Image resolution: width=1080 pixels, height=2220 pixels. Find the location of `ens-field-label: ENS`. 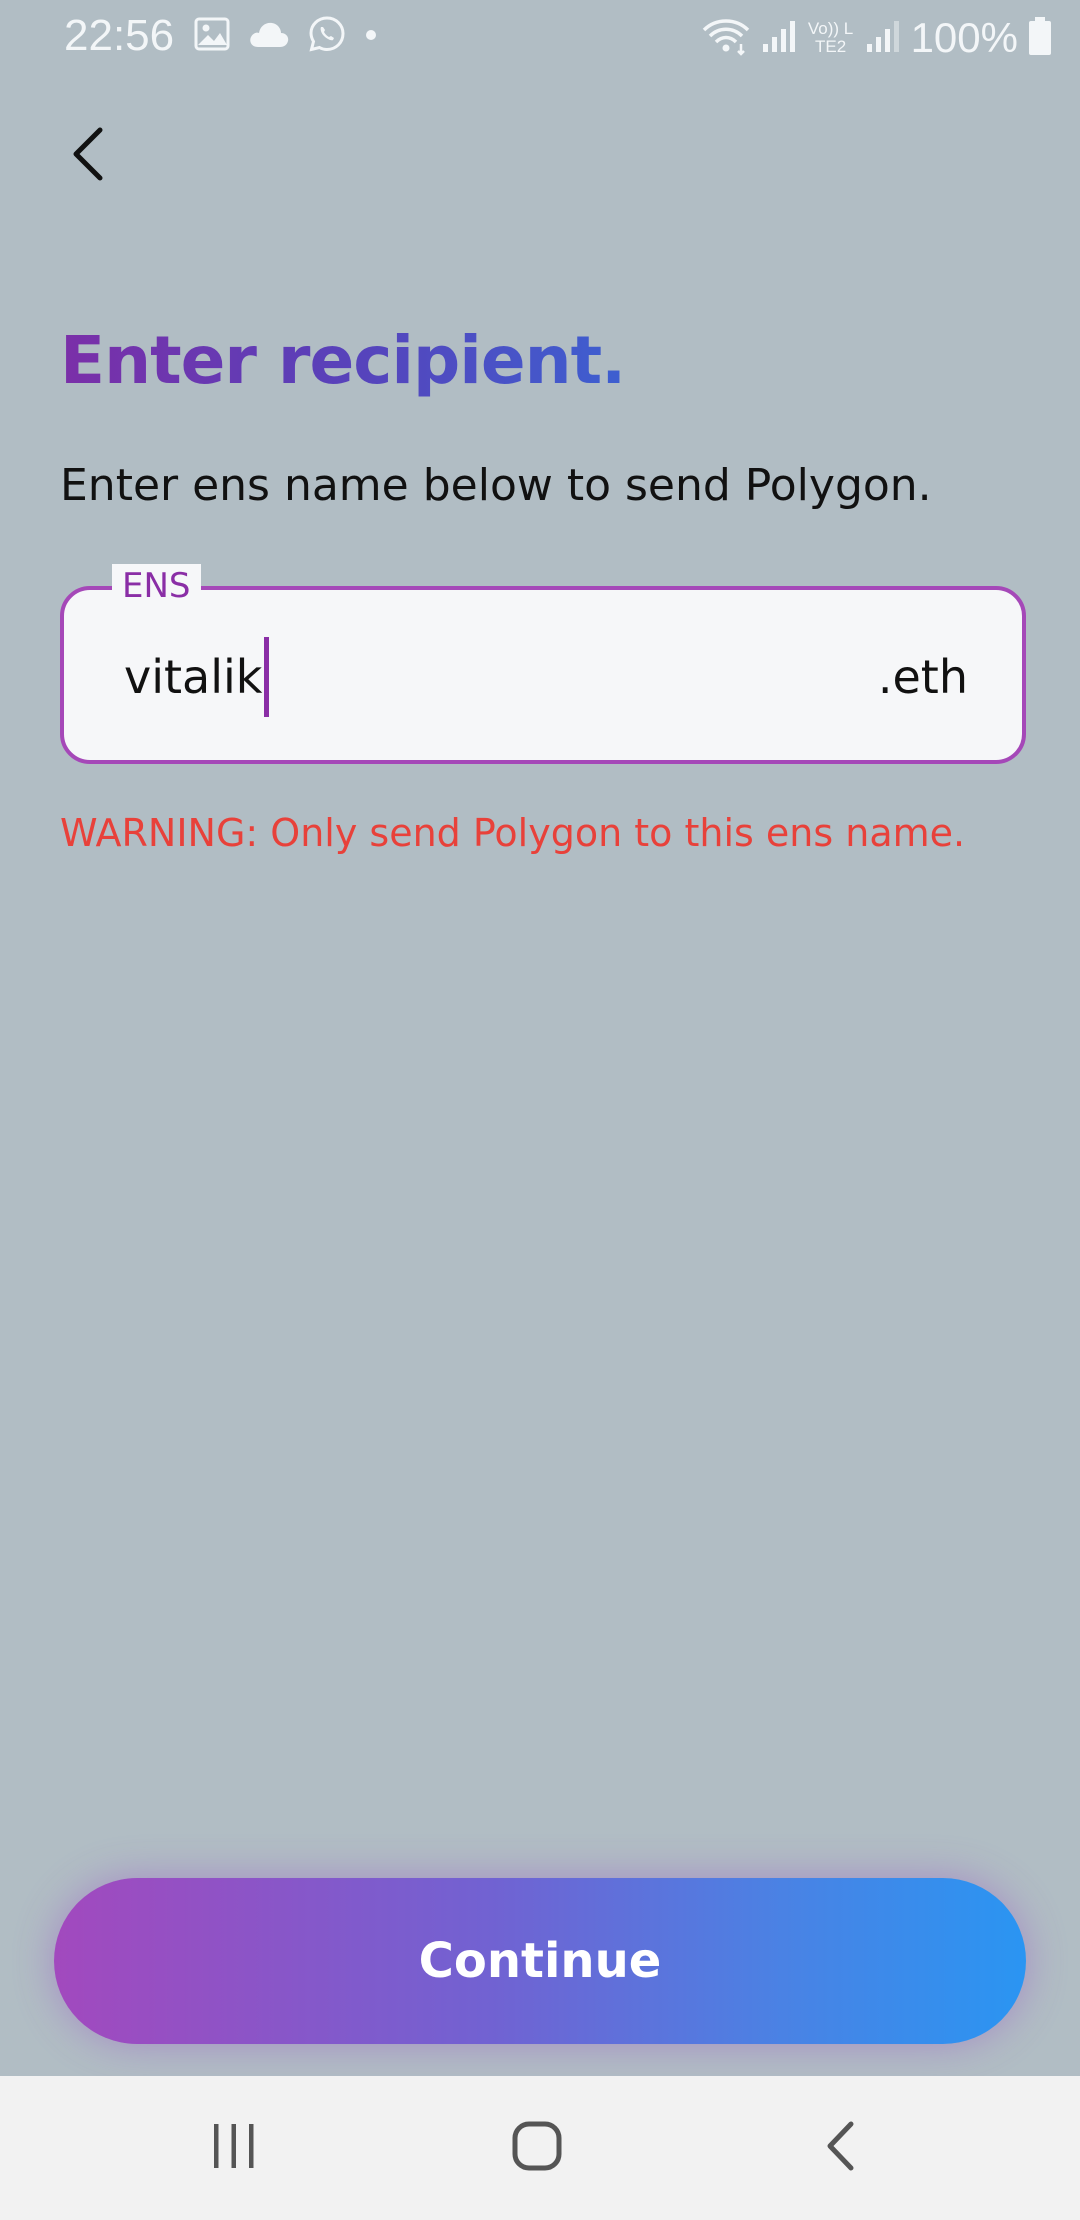

ens-field-label: ENS is located at coordinates (156, 586).